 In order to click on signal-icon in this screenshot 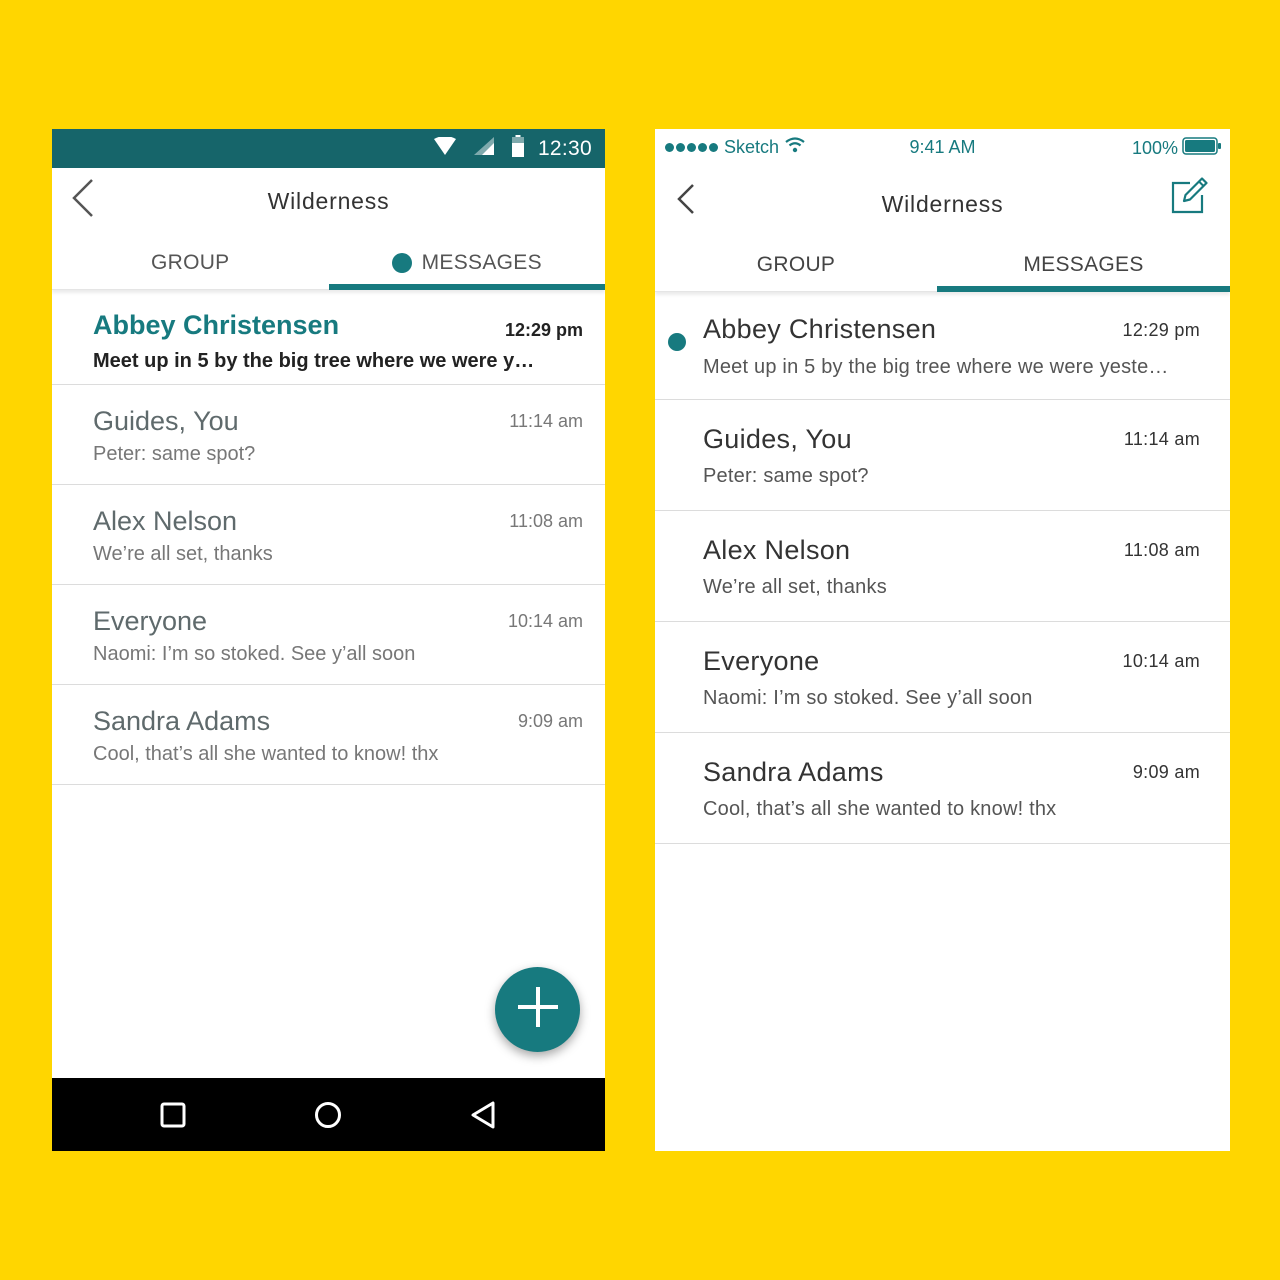, I will do `click(483, 148)`.